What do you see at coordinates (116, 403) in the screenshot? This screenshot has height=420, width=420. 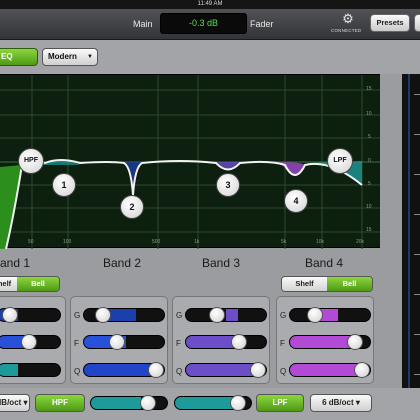 I see `hpf-freq-fill` at bounding box center [116, 403].